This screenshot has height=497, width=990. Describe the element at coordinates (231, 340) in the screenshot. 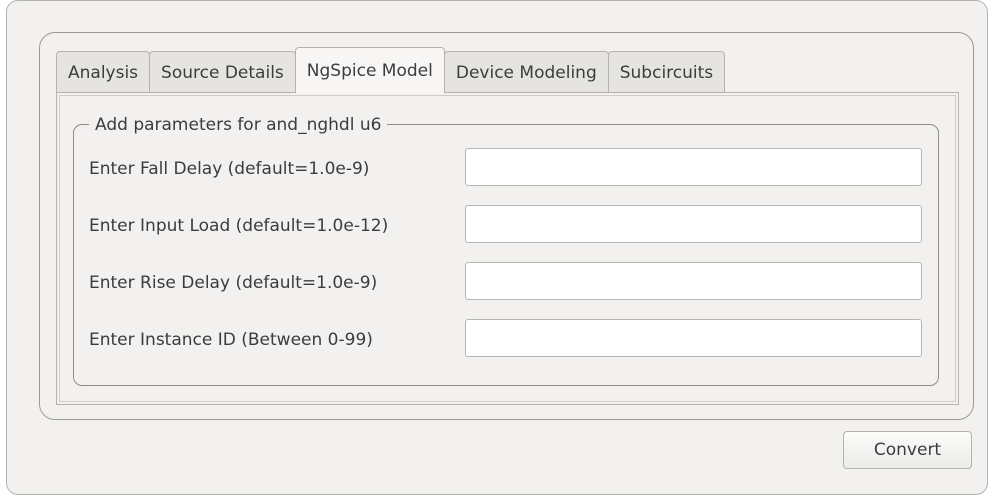

I see `instance-id-label: Enter Instance ID (Between 0-99)` at that location.